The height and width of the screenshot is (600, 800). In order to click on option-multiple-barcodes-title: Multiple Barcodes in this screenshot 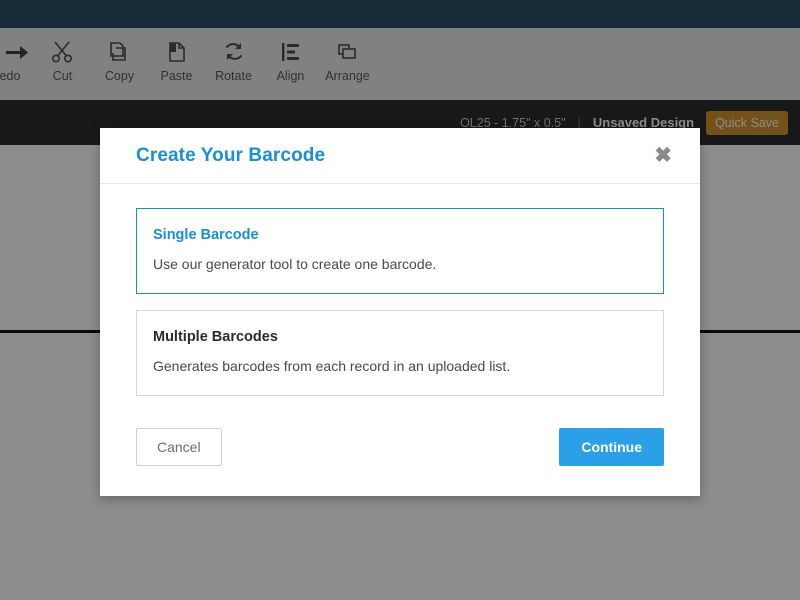, I will do `click(215, 337)`.